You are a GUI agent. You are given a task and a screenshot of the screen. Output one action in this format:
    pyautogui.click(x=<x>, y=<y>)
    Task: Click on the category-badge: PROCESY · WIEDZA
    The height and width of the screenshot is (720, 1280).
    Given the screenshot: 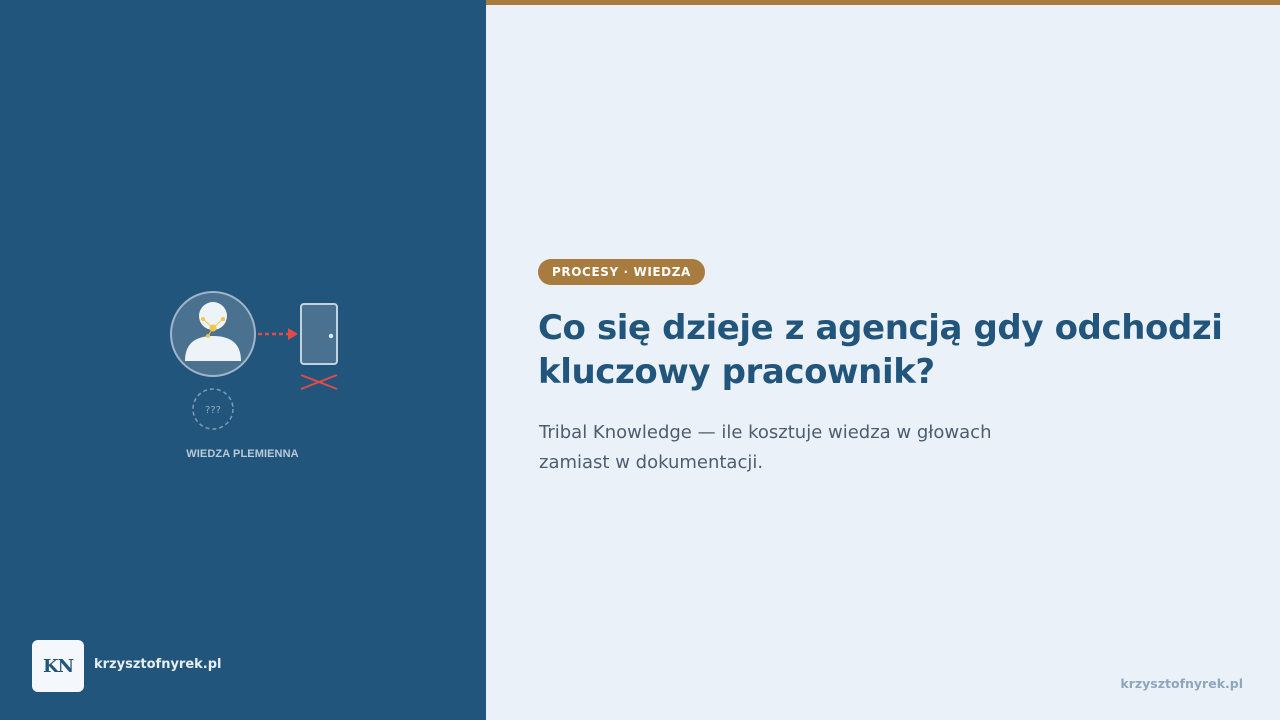 What is the action you would take?
    pyautogui.click(x=621, y=272)
    